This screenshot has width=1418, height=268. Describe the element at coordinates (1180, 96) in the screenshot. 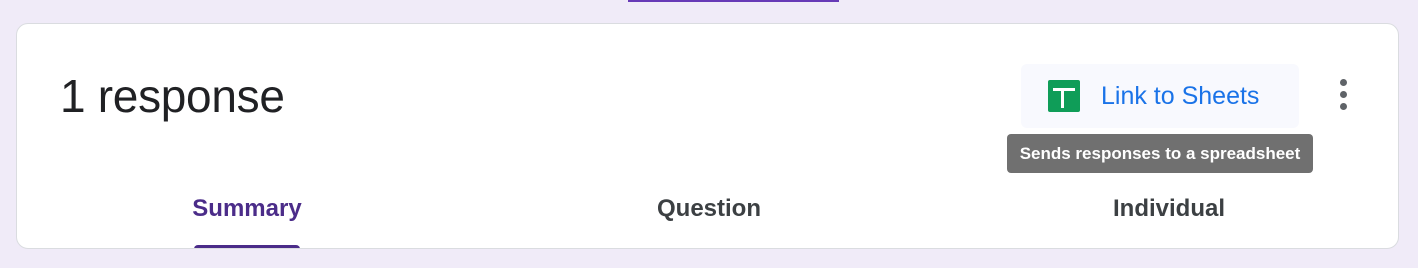

I see `link-to-sheets-label: Link to Sheets` at that location.